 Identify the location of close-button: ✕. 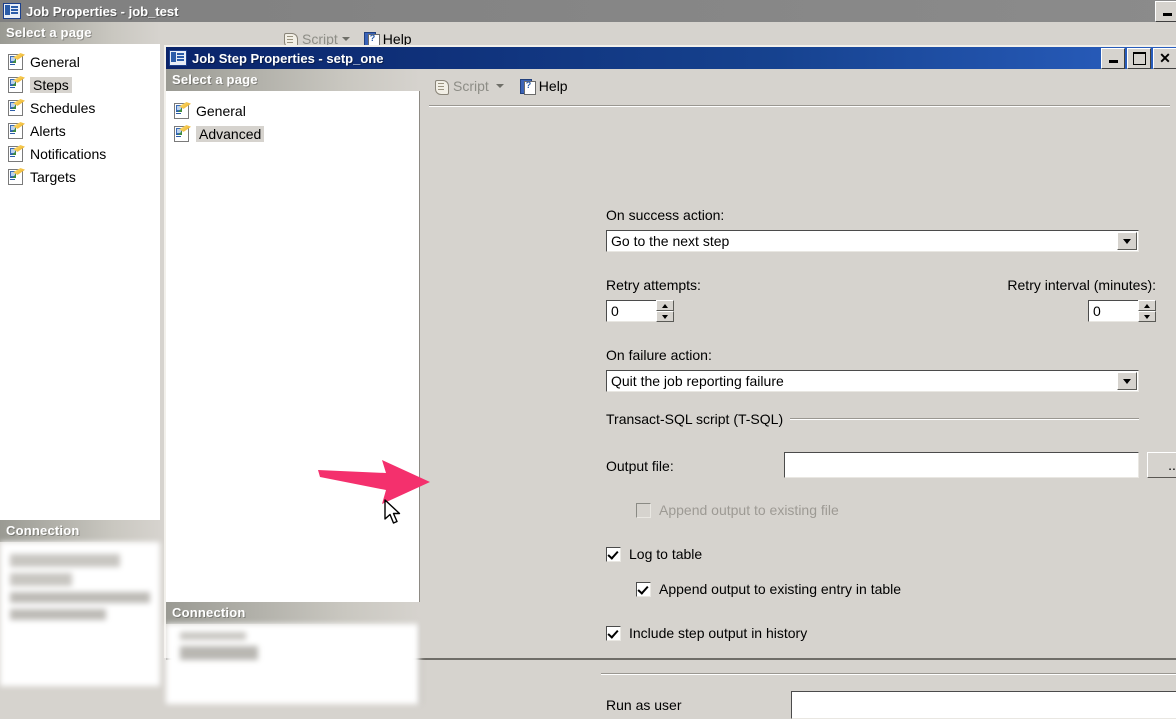
(1164, 58).